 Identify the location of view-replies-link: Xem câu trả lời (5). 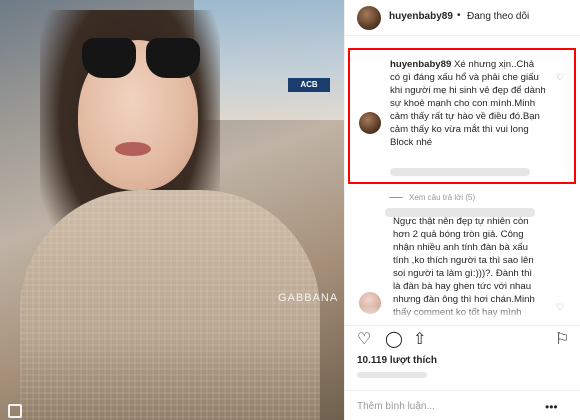
(432, 197).